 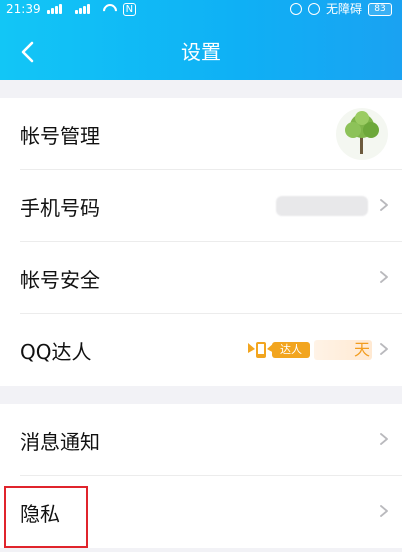 I want to click on wifi-icon, so click(x=110, y=9).